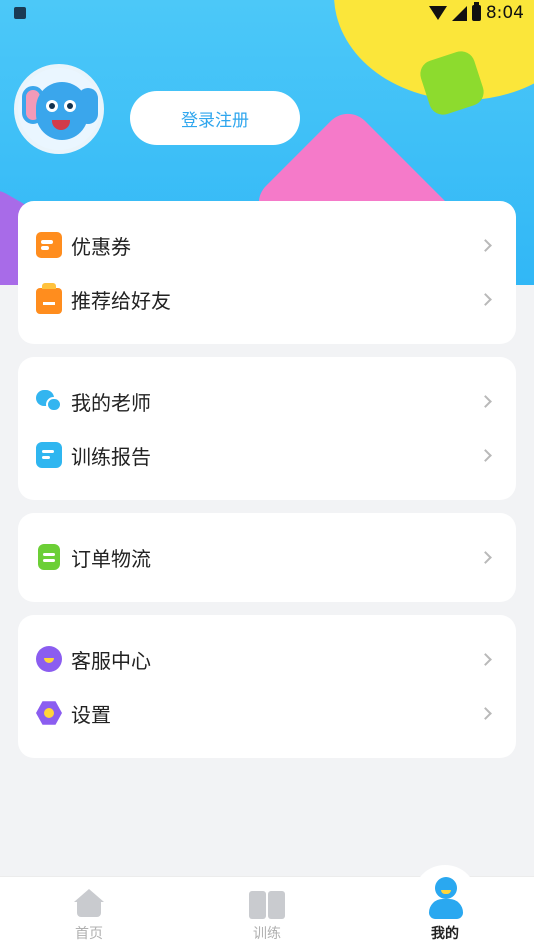  Describe the element at coordinates (49, 401) in the screenshot. I see `chat-icon` at that location.